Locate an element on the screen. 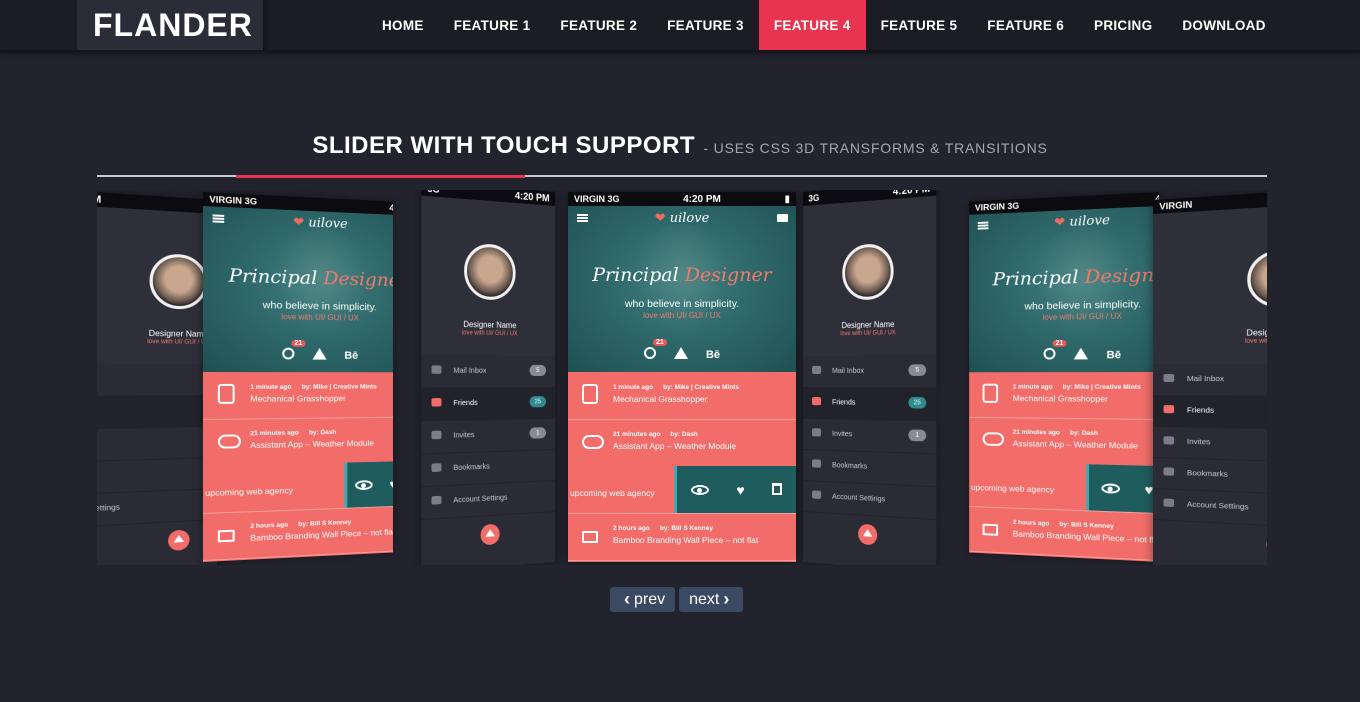 This screenshot has width=1360, height=702. nav-feature-2: FEATURE 2 is located at coordinates (598, 25).